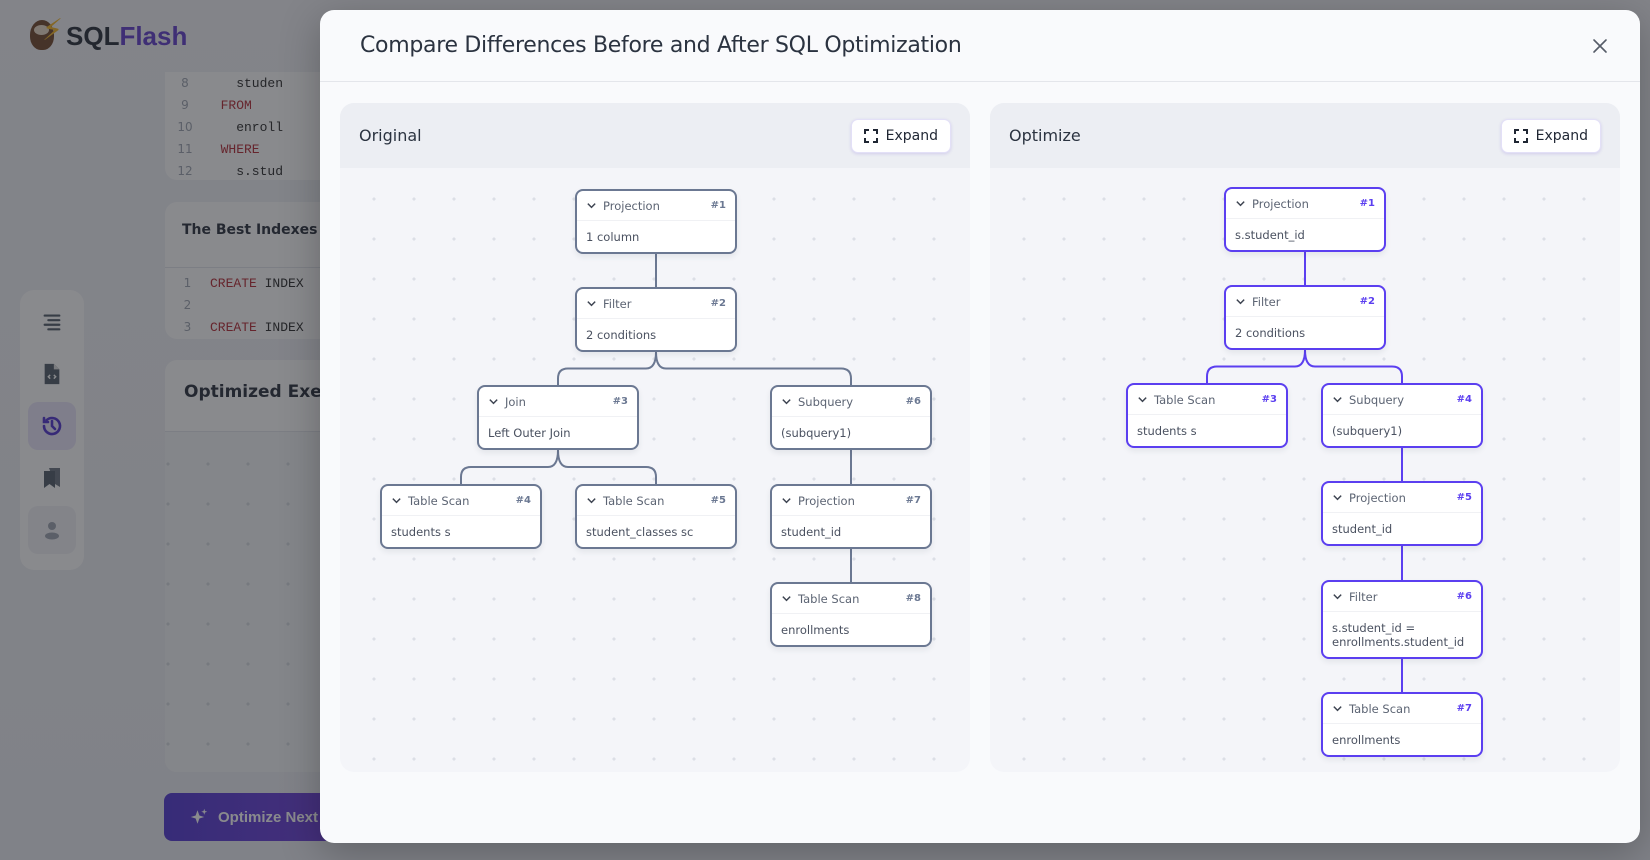 The image size is (1650, 860). What do you see at coordinates (1464, 399) in the screenshot?
I see `plan-node-id: #4` at bounding box center [1464, 399].